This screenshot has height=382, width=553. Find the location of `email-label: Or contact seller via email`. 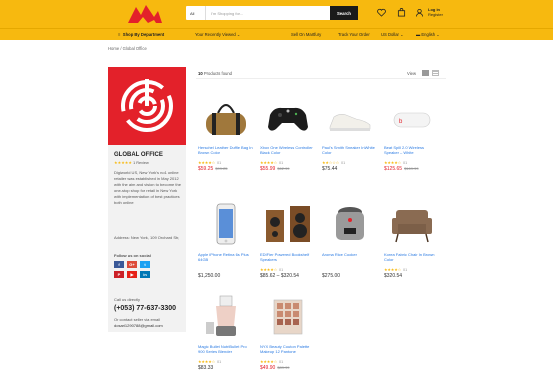

email-label: Or contact seller via email is located at coordinates (137, 319).